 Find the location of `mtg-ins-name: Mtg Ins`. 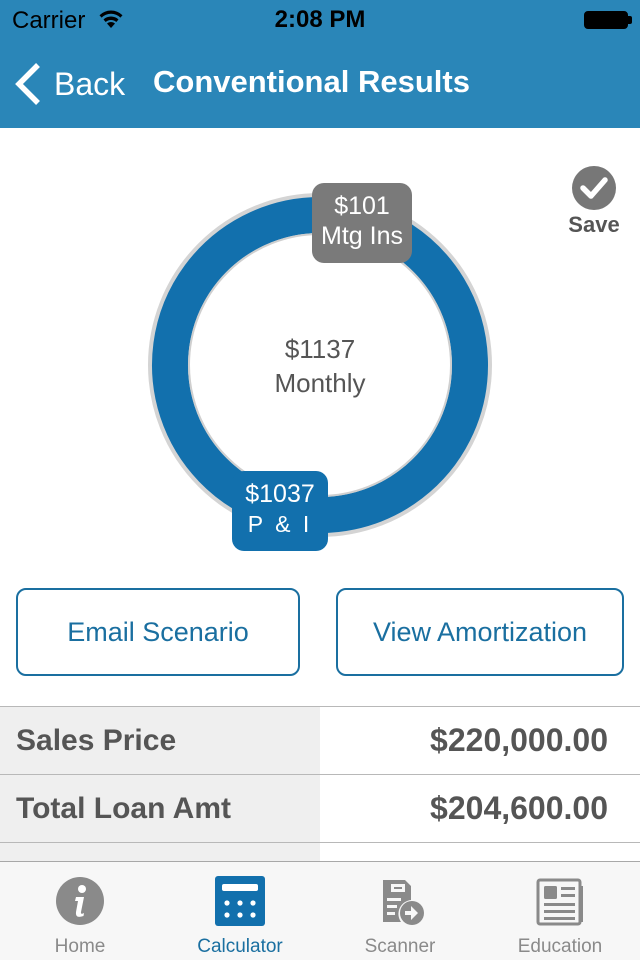

mtg-ins-name: Mtg Ins is located at coordinates (362, 236).